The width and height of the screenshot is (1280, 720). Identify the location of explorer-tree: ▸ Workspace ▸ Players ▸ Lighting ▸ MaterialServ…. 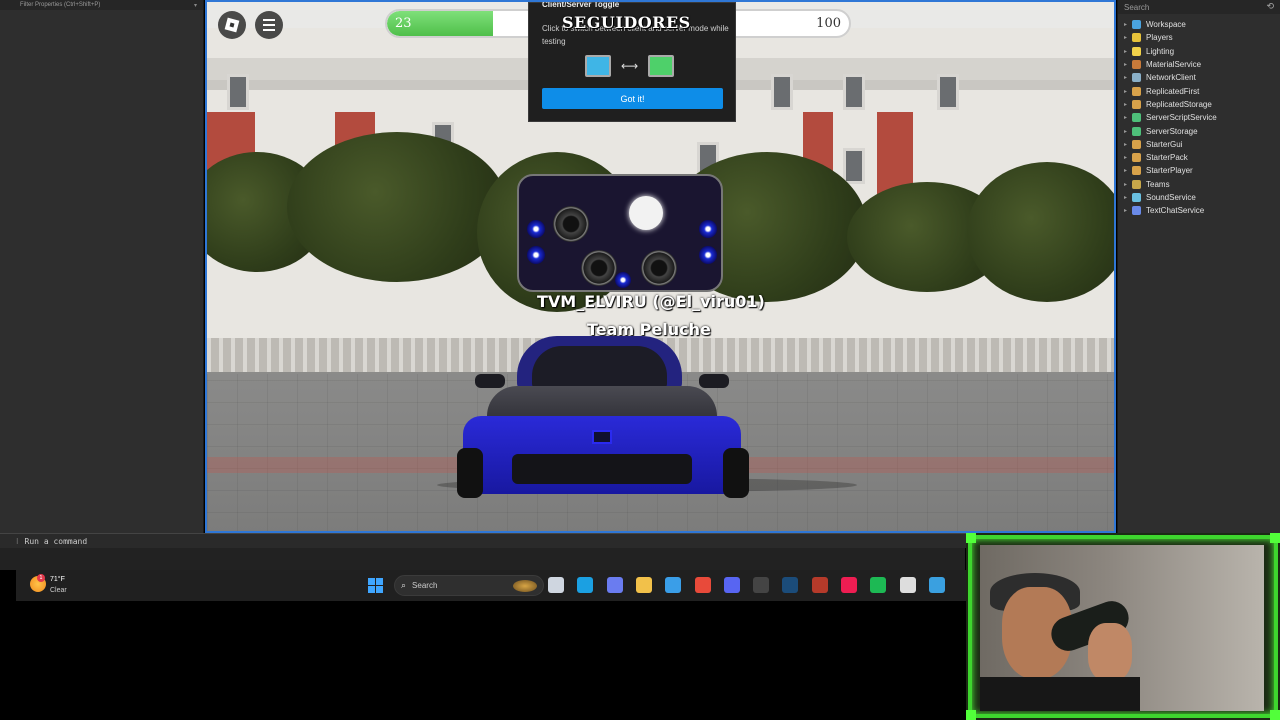
(1199, 115).